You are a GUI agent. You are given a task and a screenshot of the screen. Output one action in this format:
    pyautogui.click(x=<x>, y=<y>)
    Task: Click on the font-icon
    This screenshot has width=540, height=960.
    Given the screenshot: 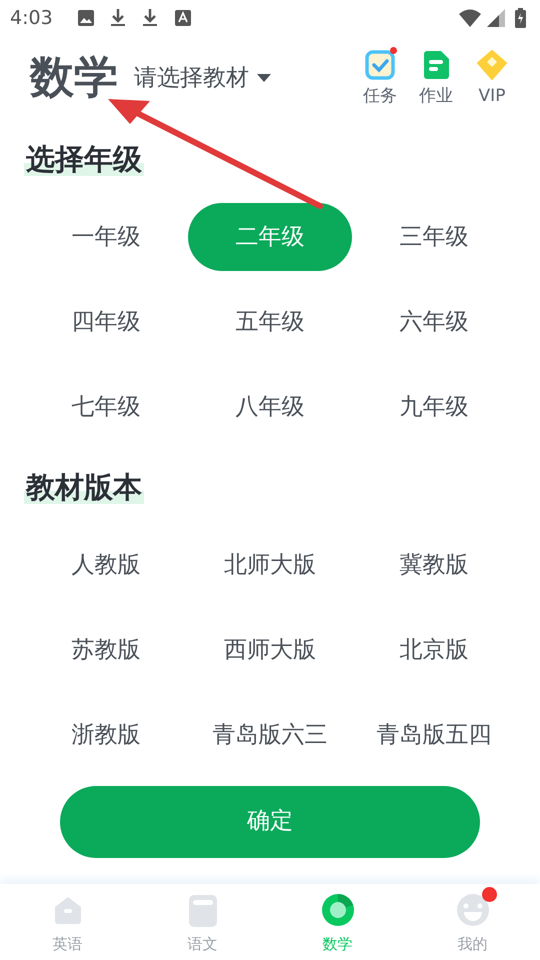 What is the action you would take?
    pyautogui.click(x=182, y=18)
    